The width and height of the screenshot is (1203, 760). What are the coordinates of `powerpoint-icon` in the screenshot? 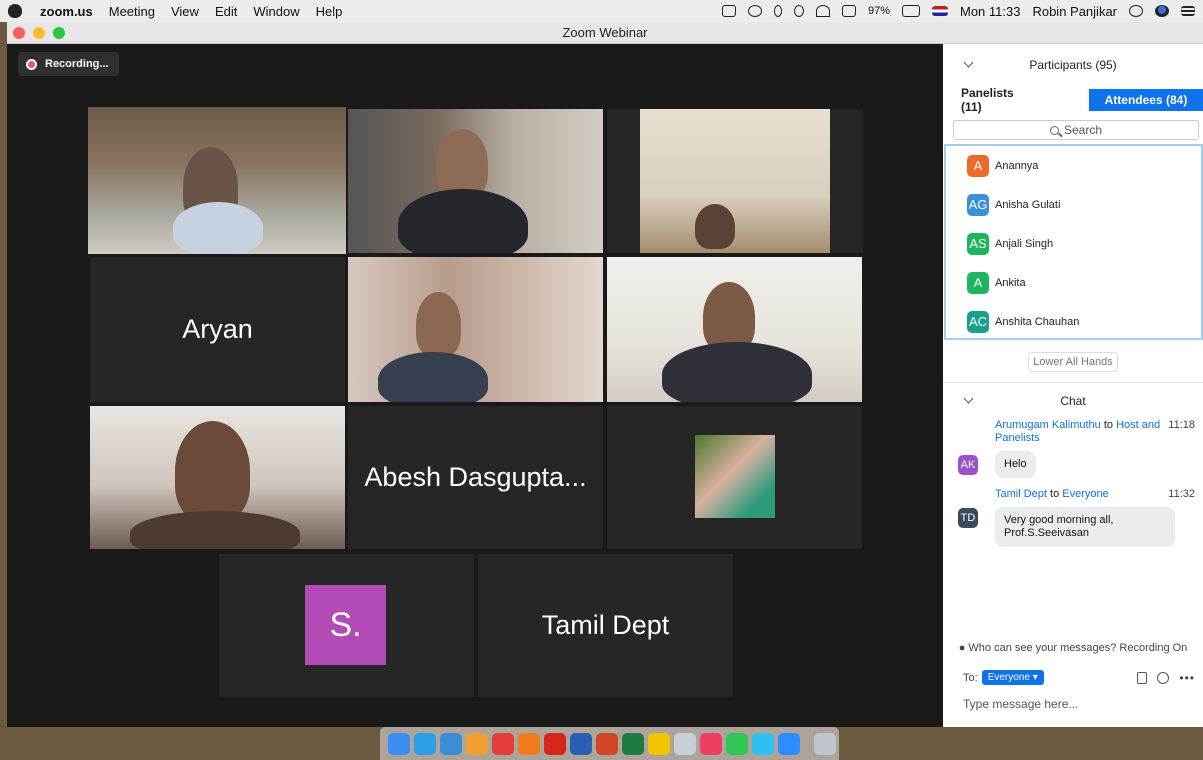 It's located at (607, 743).